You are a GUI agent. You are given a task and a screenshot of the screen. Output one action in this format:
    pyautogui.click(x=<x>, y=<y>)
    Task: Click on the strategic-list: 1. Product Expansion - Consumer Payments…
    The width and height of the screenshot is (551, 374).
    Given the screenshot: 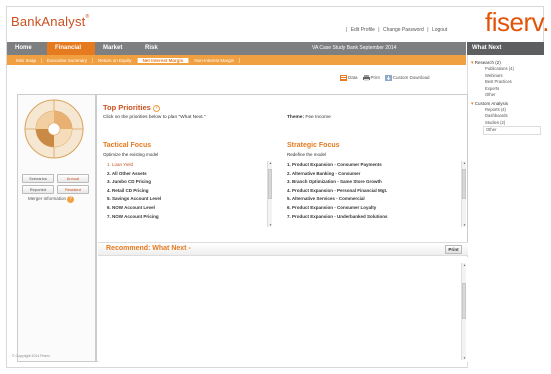 What is the action you would take?
    pyautogui.click(x=372, y=194)
    